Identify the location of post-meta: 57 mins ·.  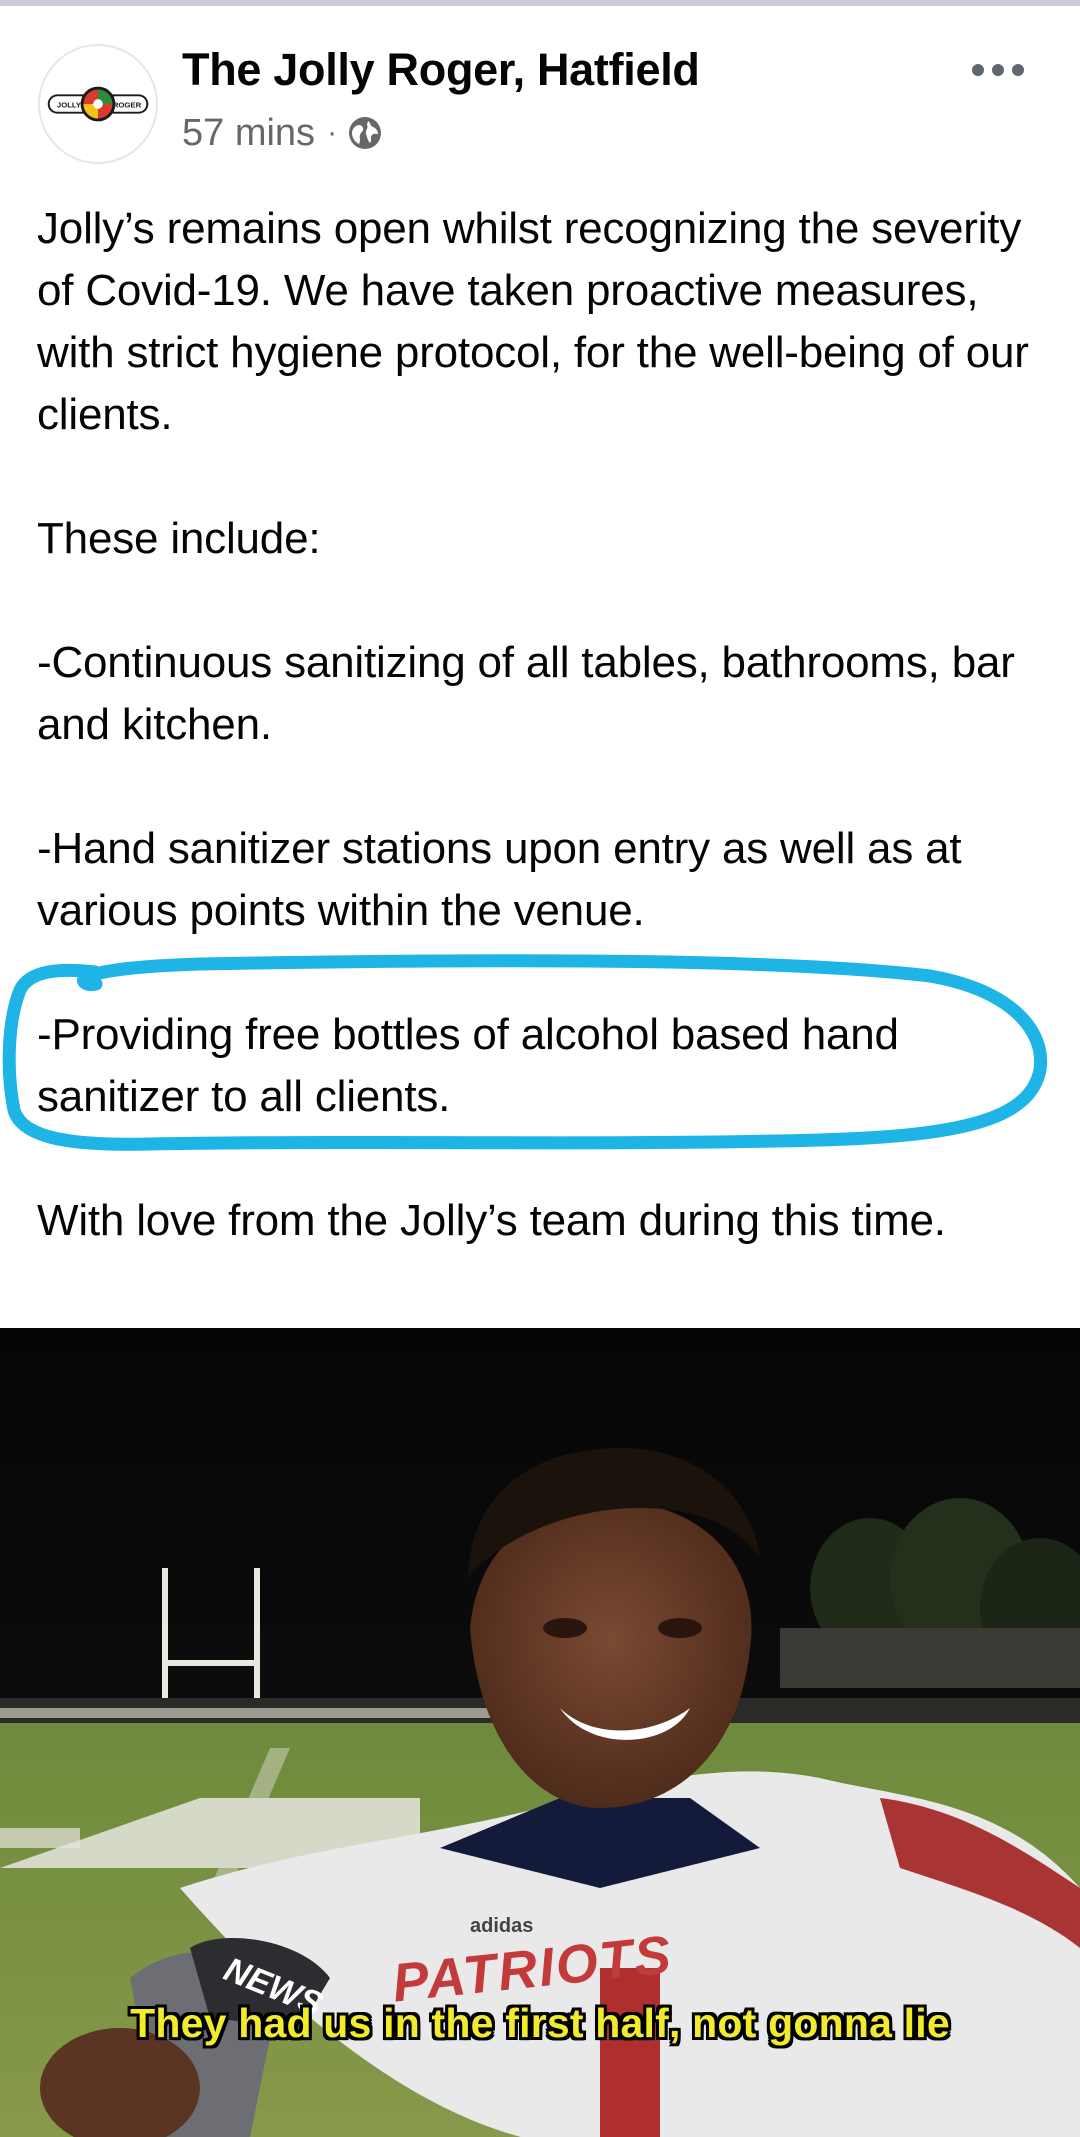
(282, 133).